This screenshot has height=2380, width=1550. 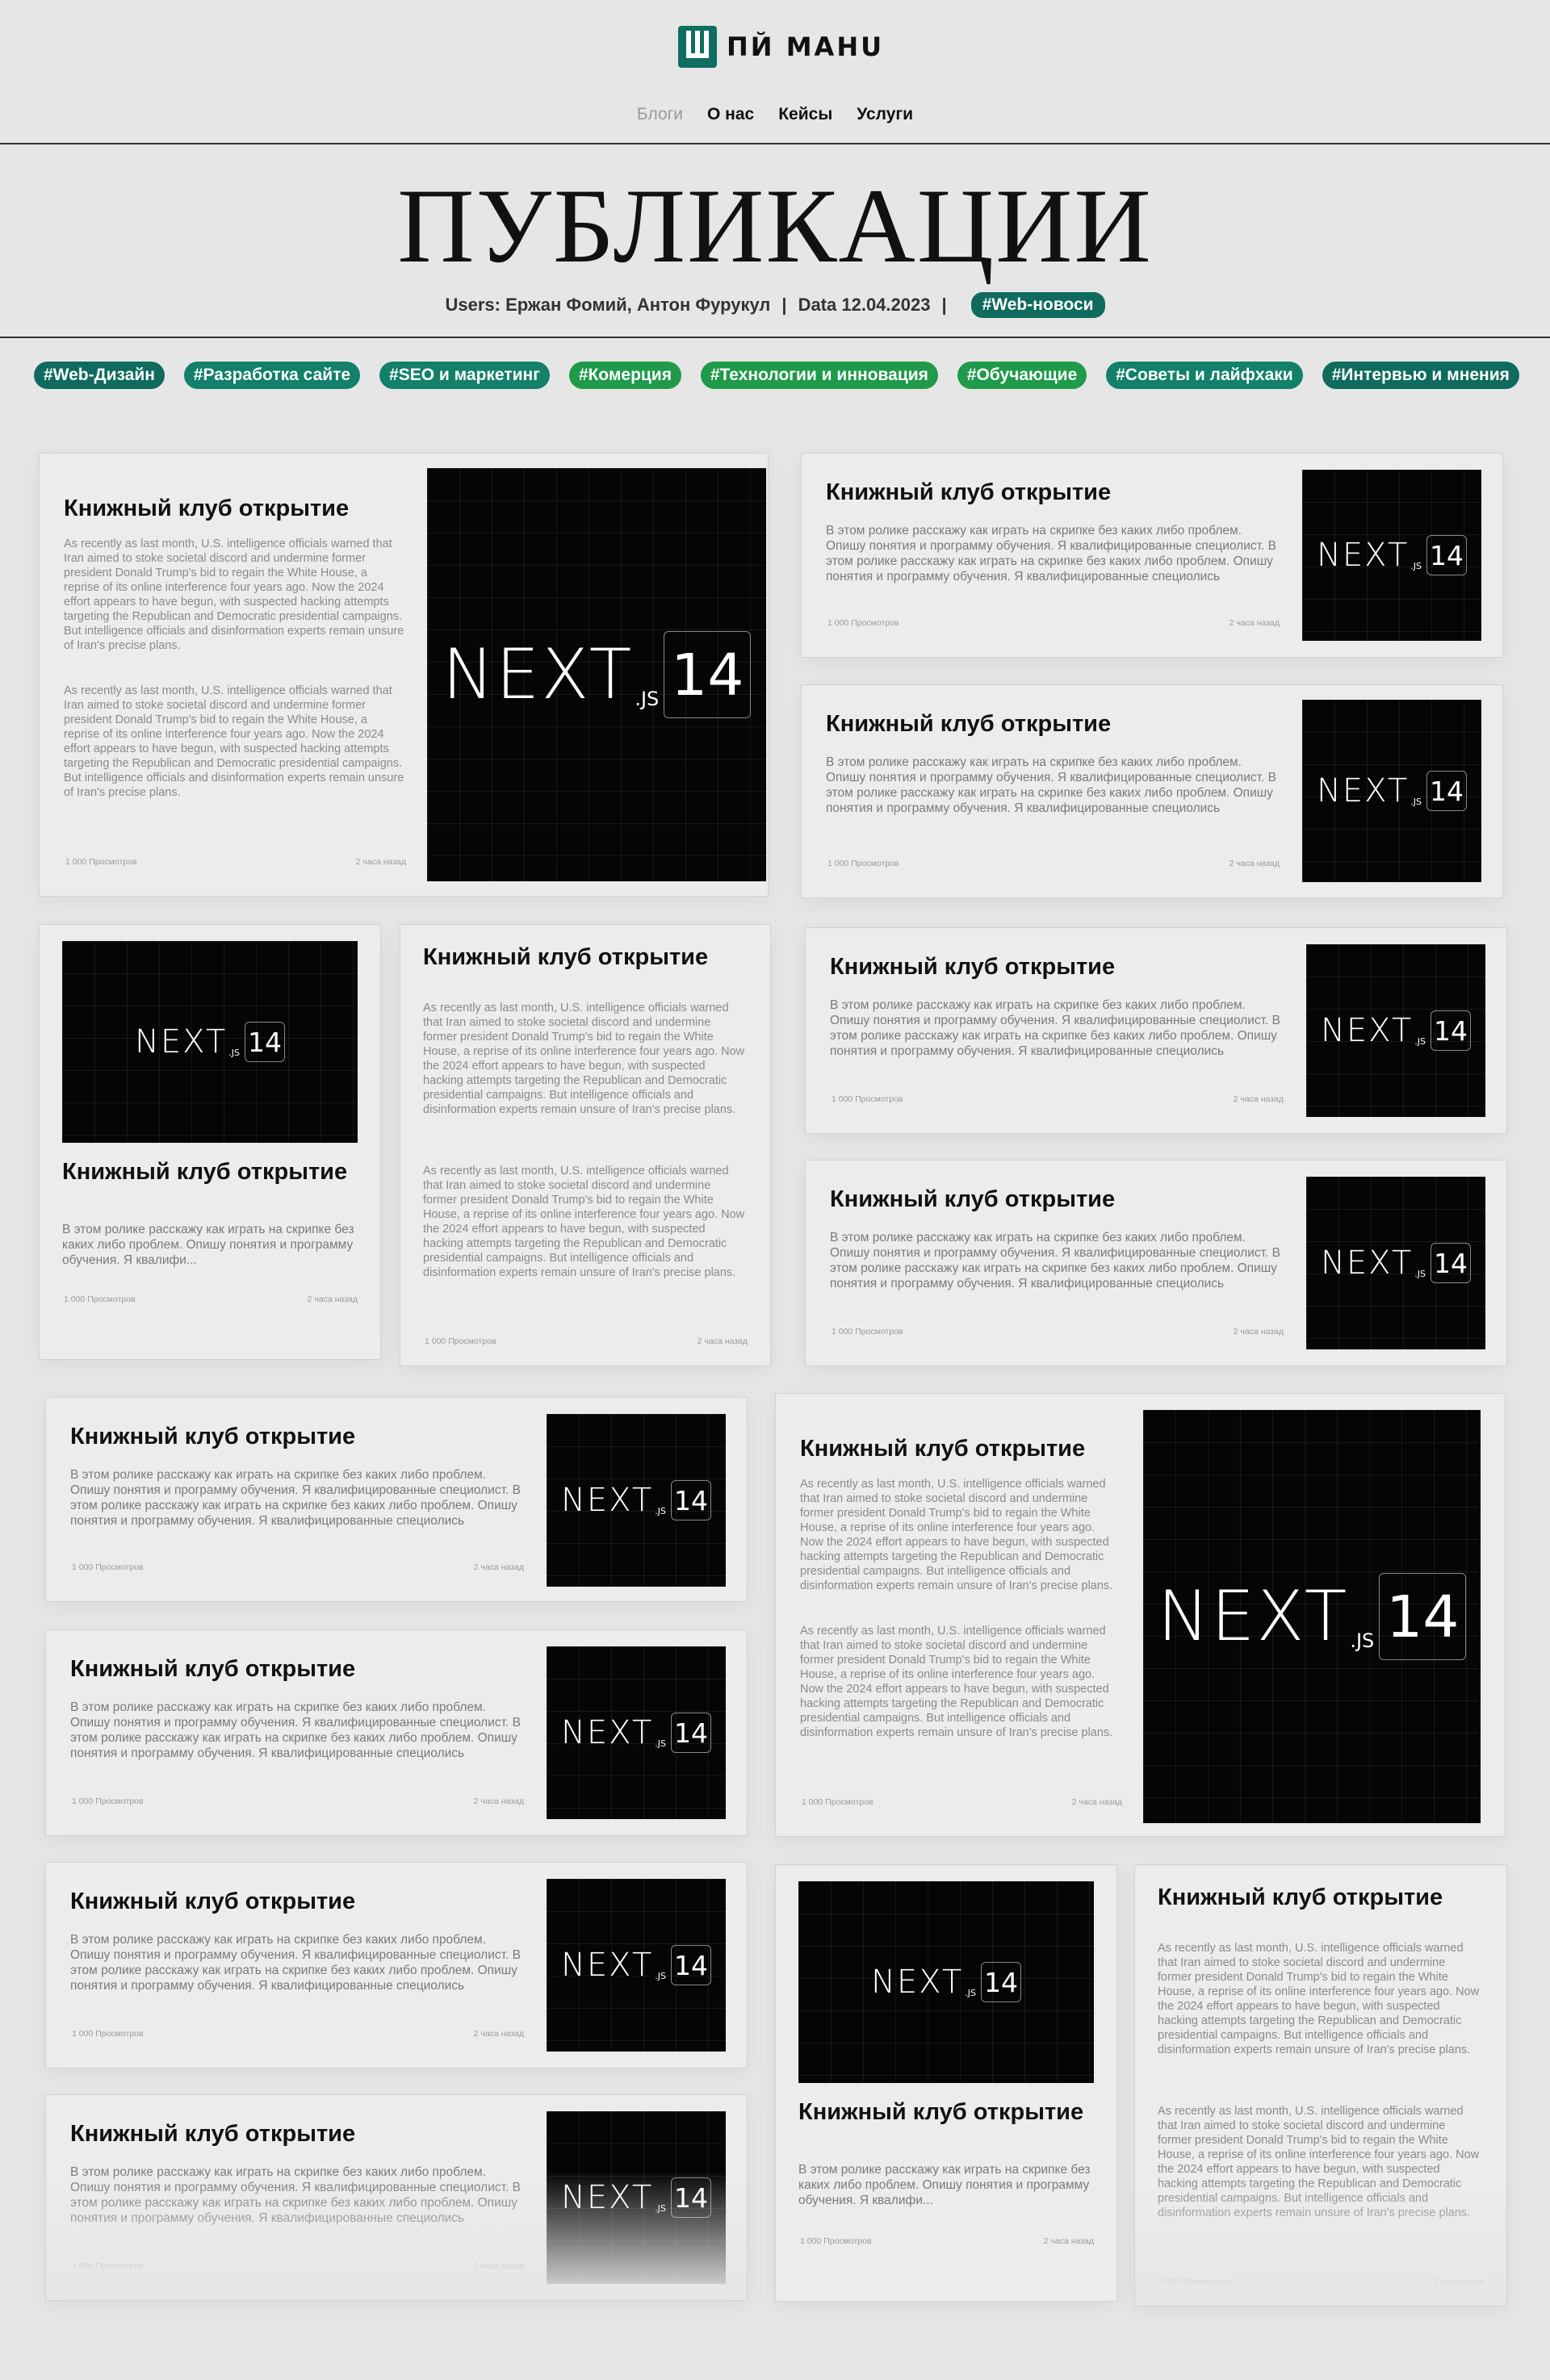 I want to click on tag-tips: #Советы и лайфхаки, so click(x=1204, y=375).